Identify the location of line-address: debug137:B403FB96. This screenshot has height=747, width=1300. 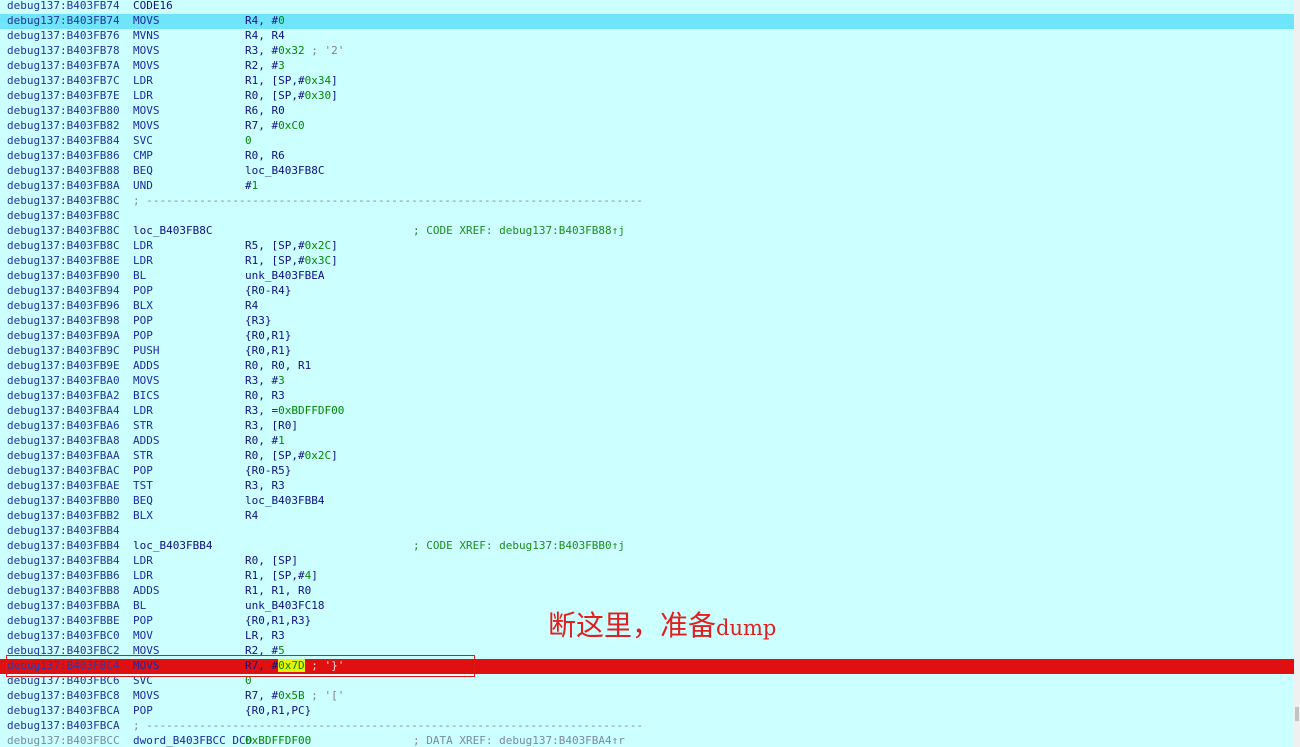
(63, 305).